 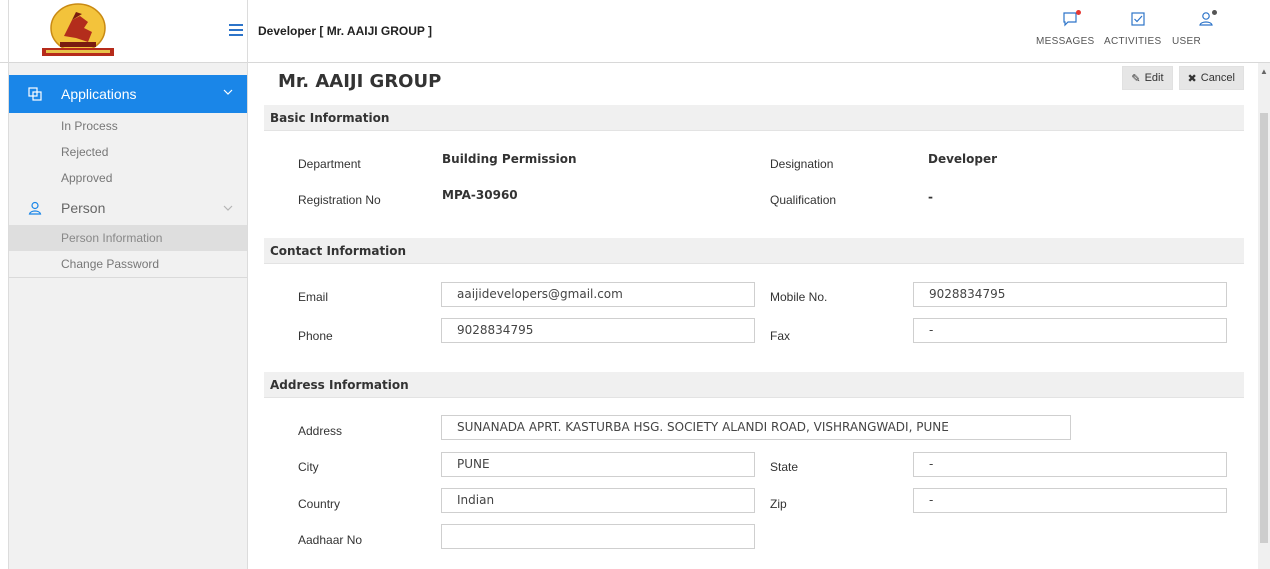 What do you see at coordinates (1070, 294) in the screenshot?
I see `mobile-field: 9028834795` at bounding box center [1070, 294].